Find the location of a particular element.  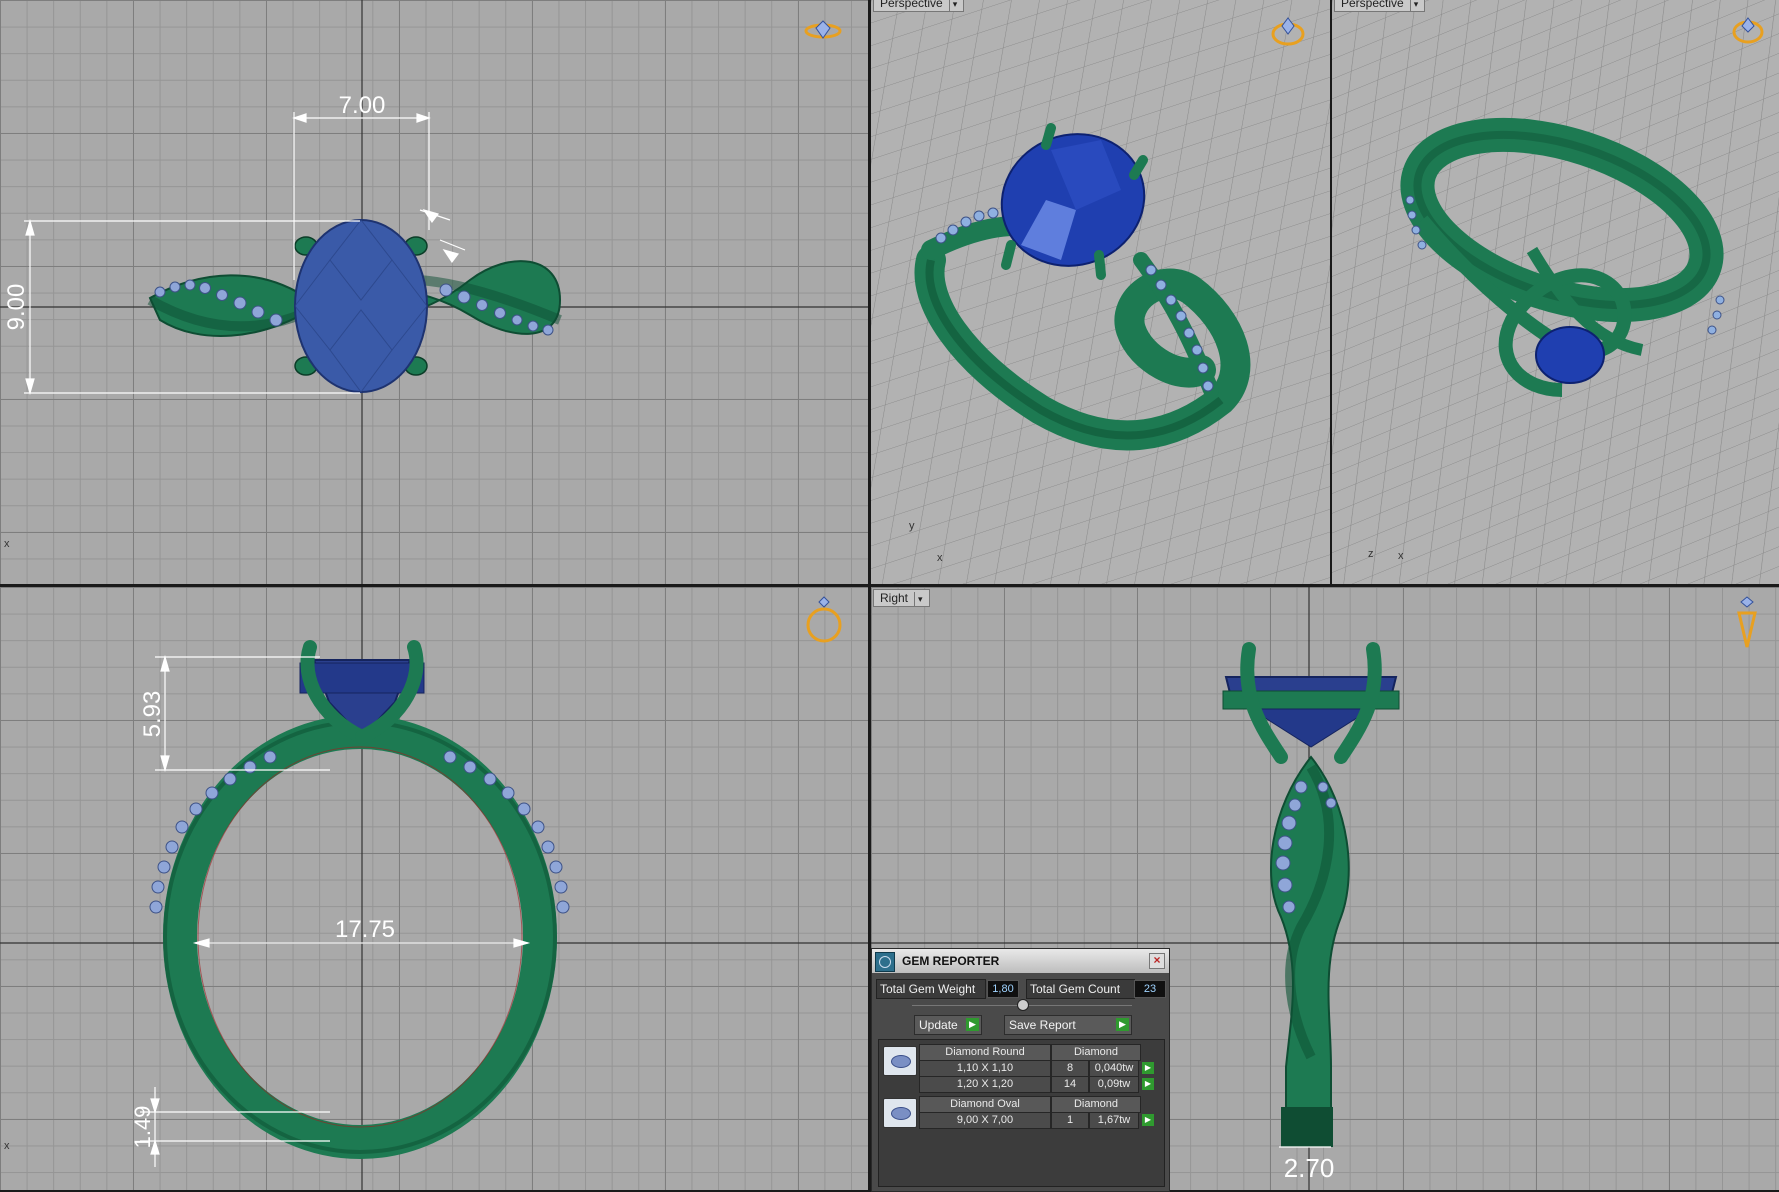

gem-summary: Total Gem Weight 1,80 Total Gem Count 23 is located at coordinates (1021, 989).